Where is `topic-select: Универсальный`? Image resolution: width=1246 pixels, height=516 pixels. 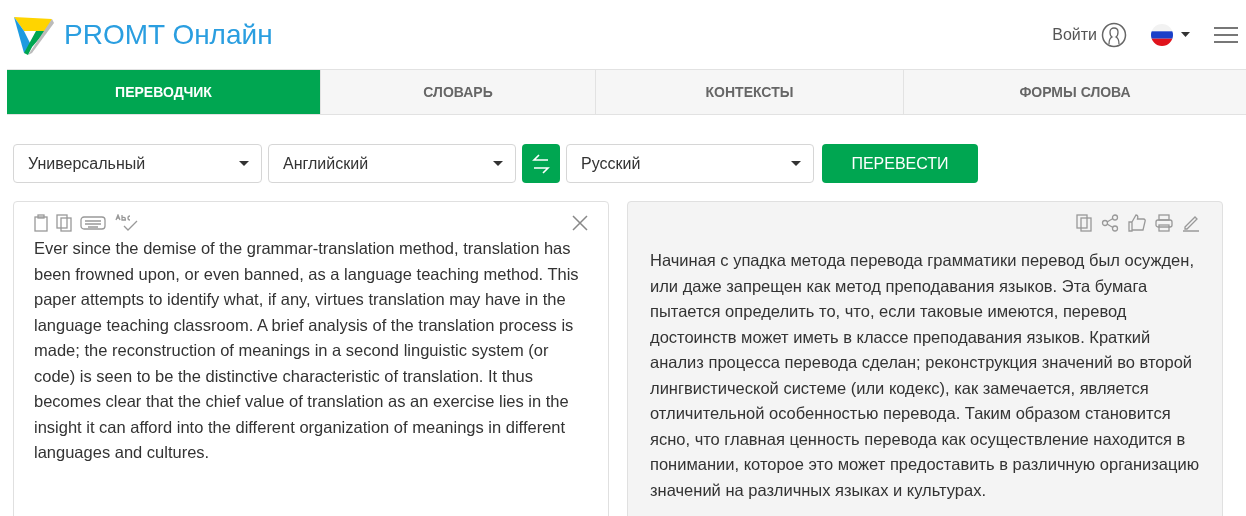 topic-select: Универсальный is located at coordinates (137, 163).